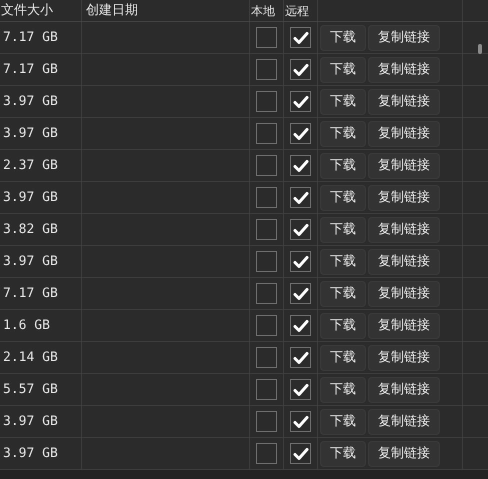  Describe the element at coordinates (27, 10) in the screenshot. I see `column-header: 文件大小` at that location.